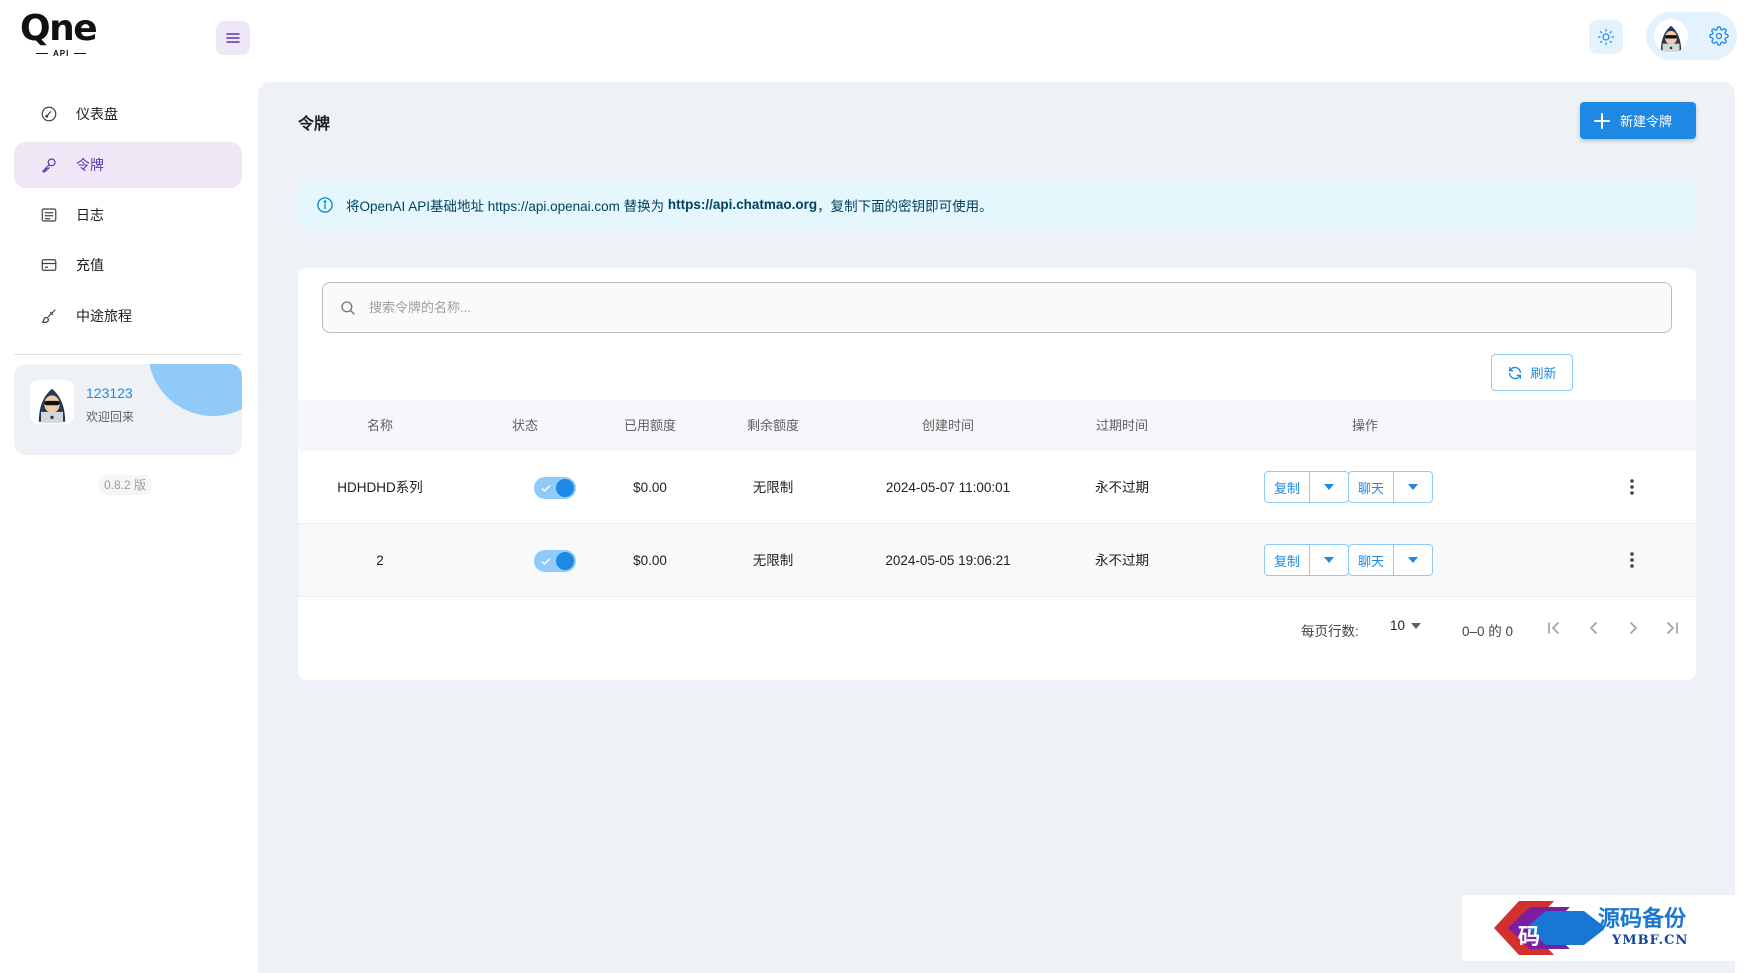  What do you see at coordinates (1330, 631) in the screenshot?
I see `rows-per-page-label: 每页行数:` at bounding box center [1330, 631].